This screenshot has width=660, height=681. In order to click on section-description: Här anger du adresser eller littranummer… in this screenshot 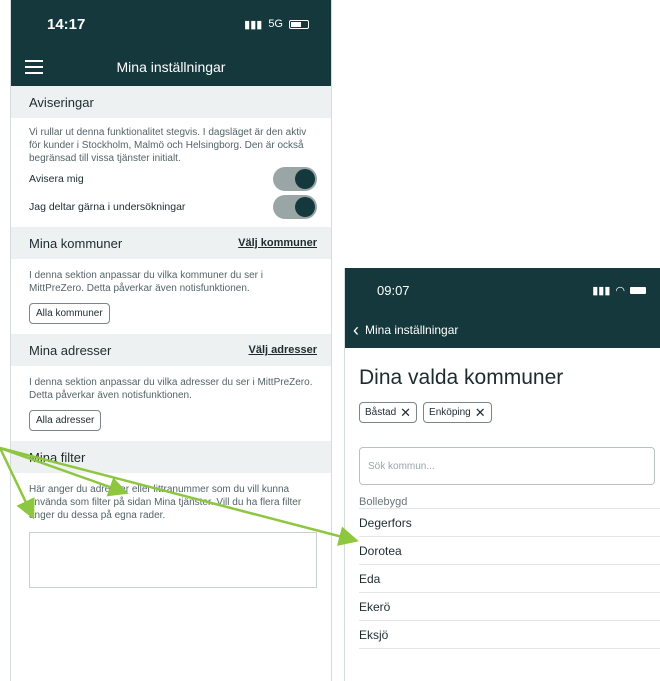, I will do `click(165, 502)`.